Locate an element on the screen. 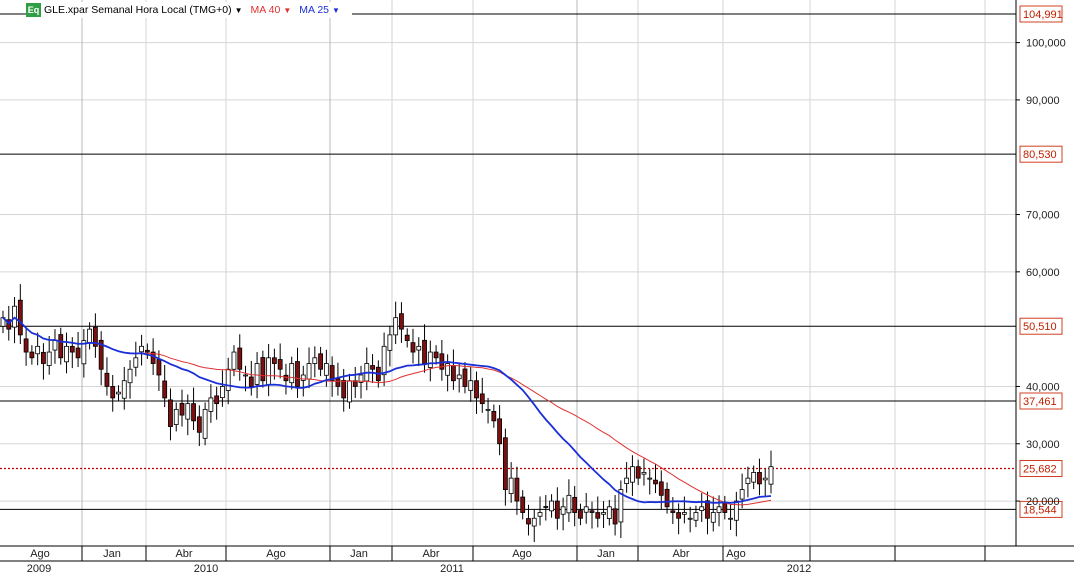 Image resolution: width=1074 pixels, height=581 pixels. level-price-label: 80,530 is located at coordinates (1040, 155).